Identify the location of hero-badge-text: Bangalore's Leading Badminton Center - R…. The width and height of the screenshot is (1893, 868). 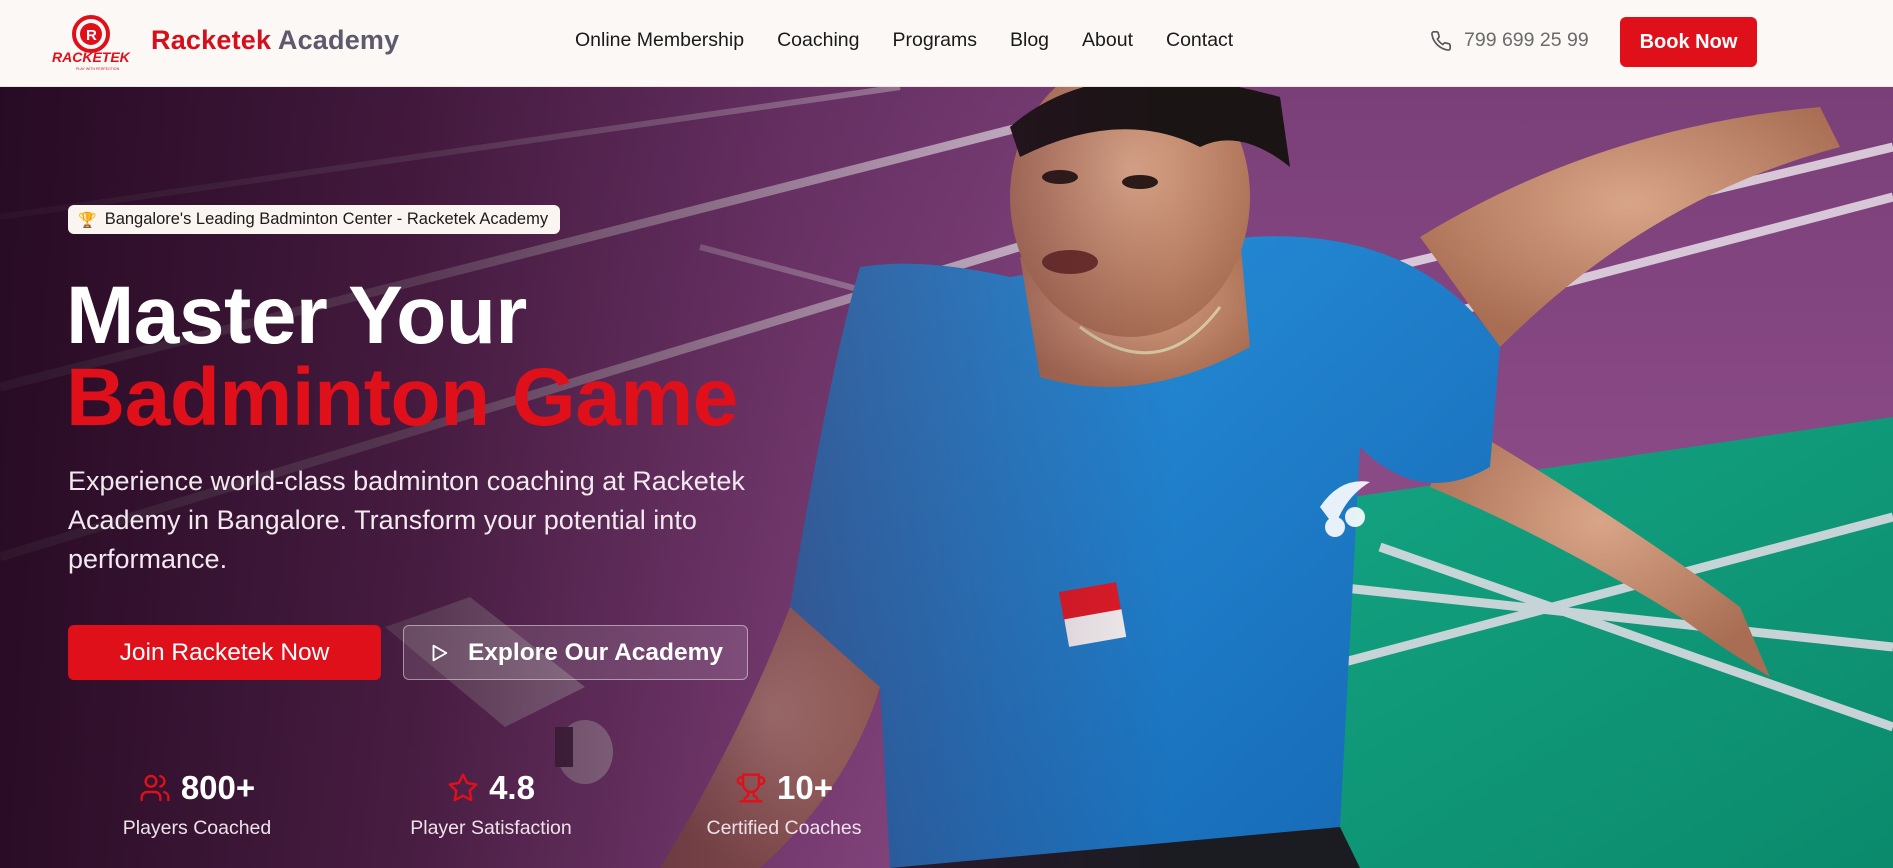
(326, 219).